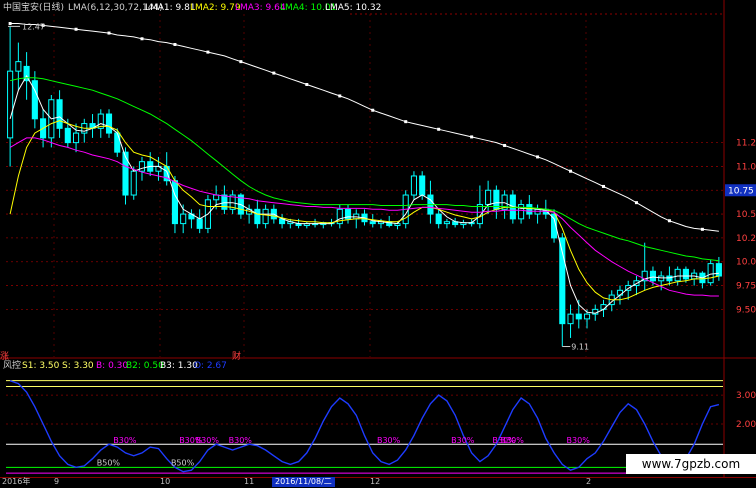  I want to click on rise-tag: 涨, so click(5, 357).